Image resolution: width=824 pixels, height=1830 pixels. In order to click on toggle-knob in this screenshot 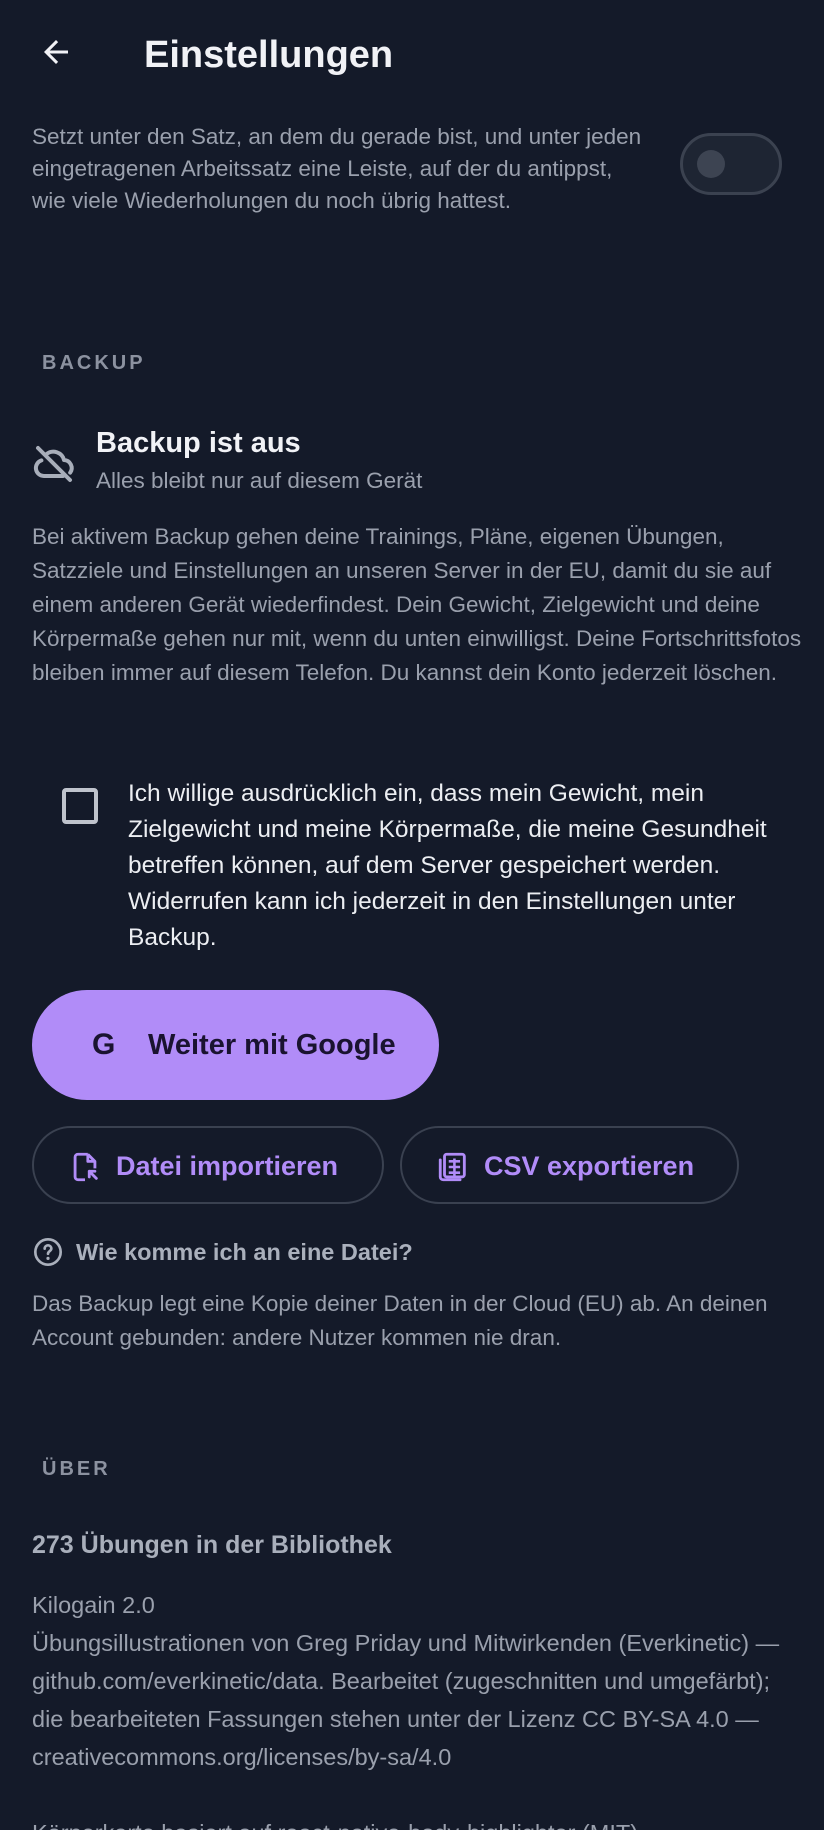, I will do `click(711, 164)`.